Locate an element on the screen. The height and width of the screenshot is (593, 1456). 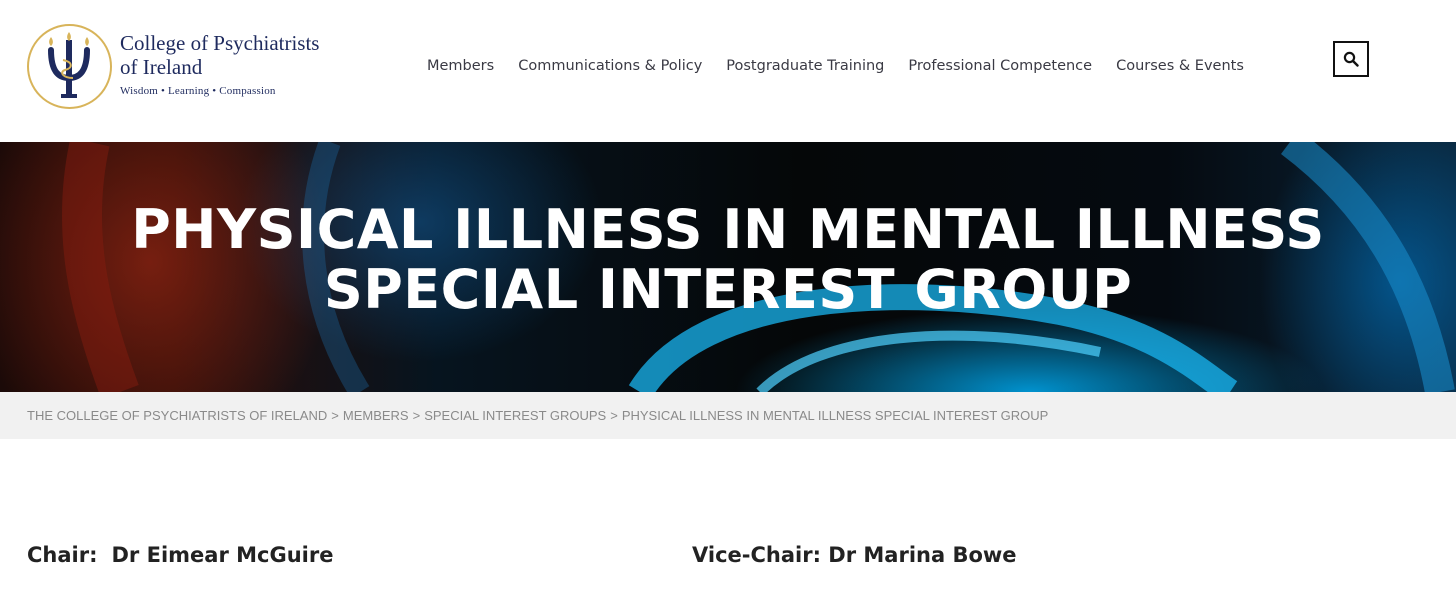
vice-chair-heading: Vice-Chair: Dr Marina Bowe is located at coordinates (854, 555).